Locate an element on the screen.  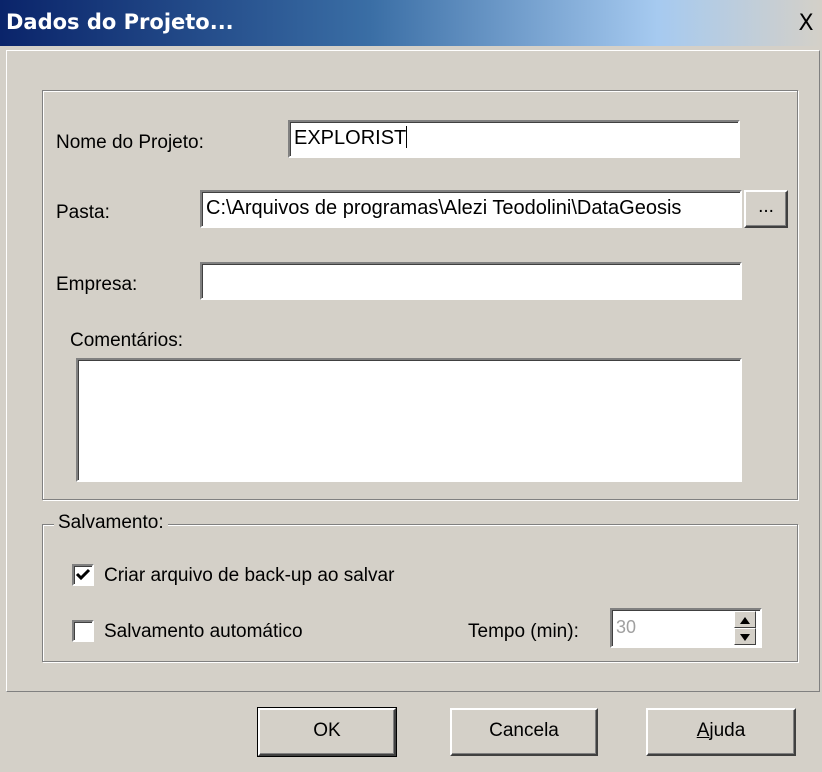
triangle-up-icon is located at coordinates (745, 620).